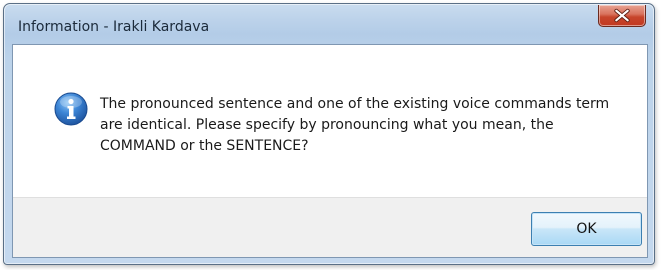 This screenshot has width=662, height=270. I want to click on close-button, so click(622, 16).